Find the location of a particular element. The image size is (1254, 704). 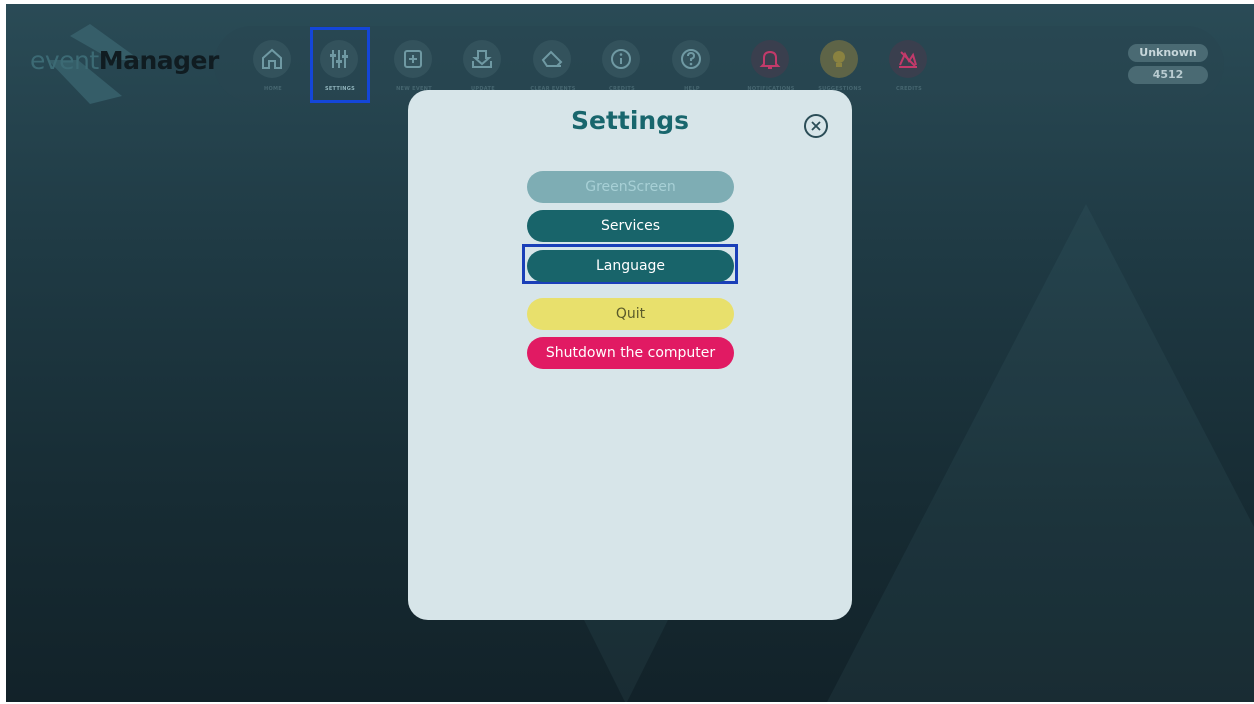

user-name-badge: Unknown is located at coordinates (1168, 53).